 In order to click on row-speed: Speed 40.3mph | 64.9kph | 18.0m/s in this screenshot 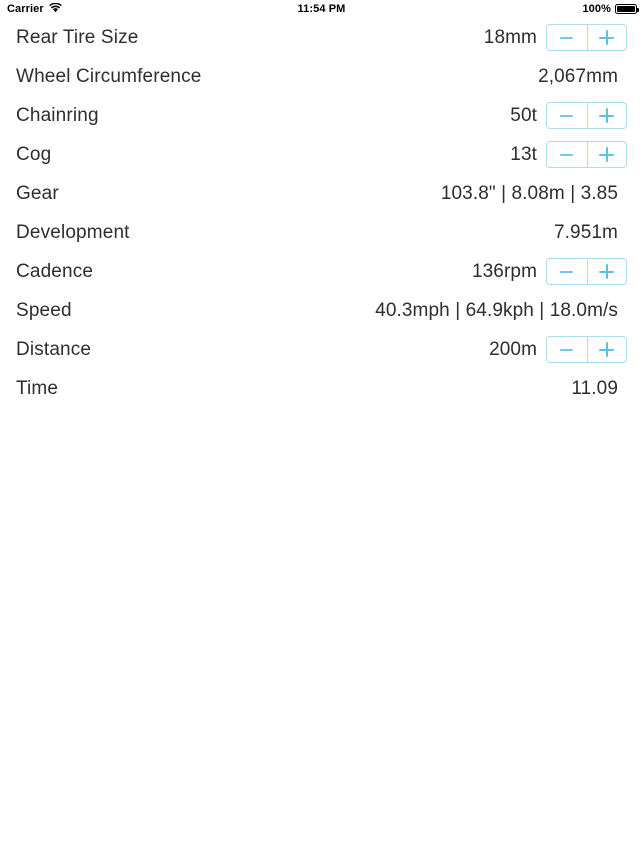, I will do `click(321, 310)`.